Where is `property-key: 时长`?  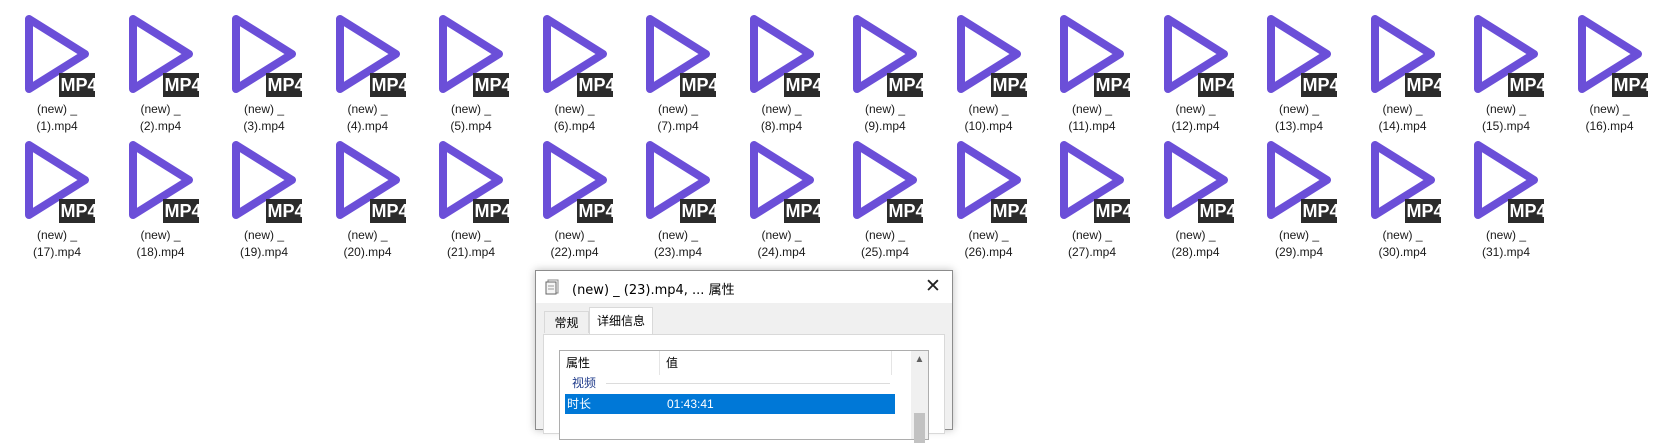
property-key: 时长 is located at coordinates (579, 404).